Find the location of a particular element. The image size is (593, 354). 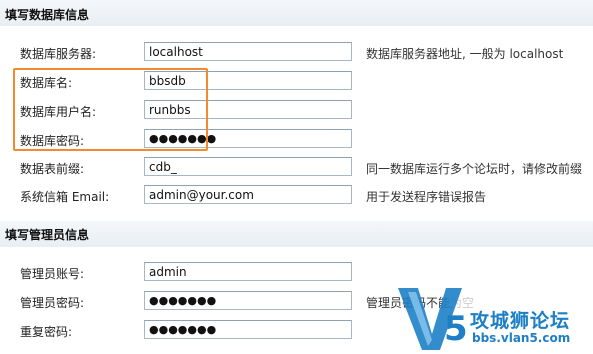

db-server-input is located at coordinates (248, 51).